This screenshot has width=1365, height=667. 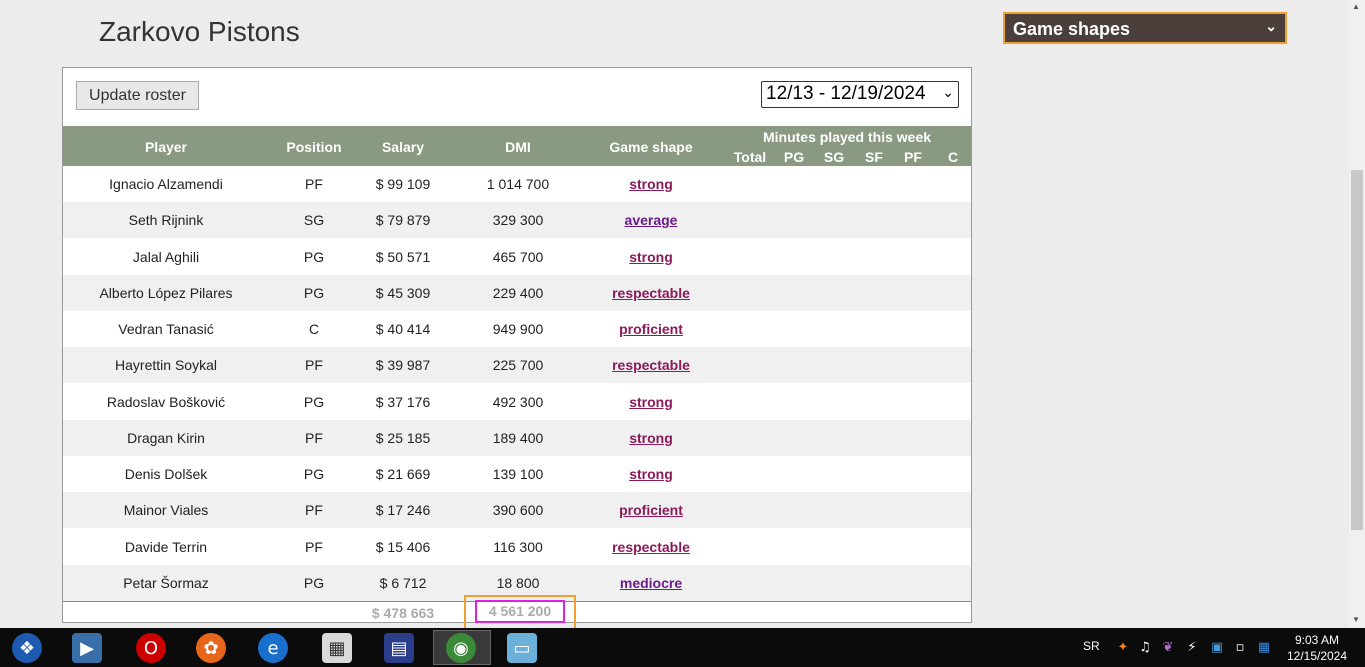 I want to click on update-roster-button: Update roster, so click(x=137, y=95).